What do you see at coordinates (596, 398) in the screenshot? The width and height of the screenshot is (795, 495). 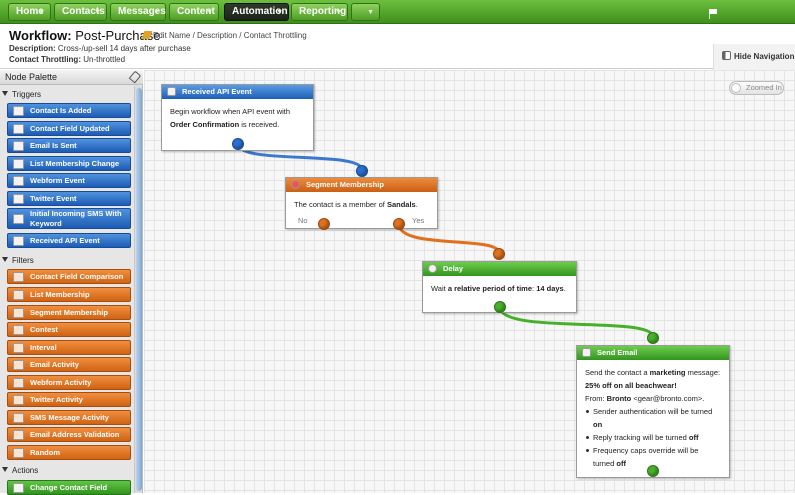 I see `node-text: From:` at bounding box center [596, 398].